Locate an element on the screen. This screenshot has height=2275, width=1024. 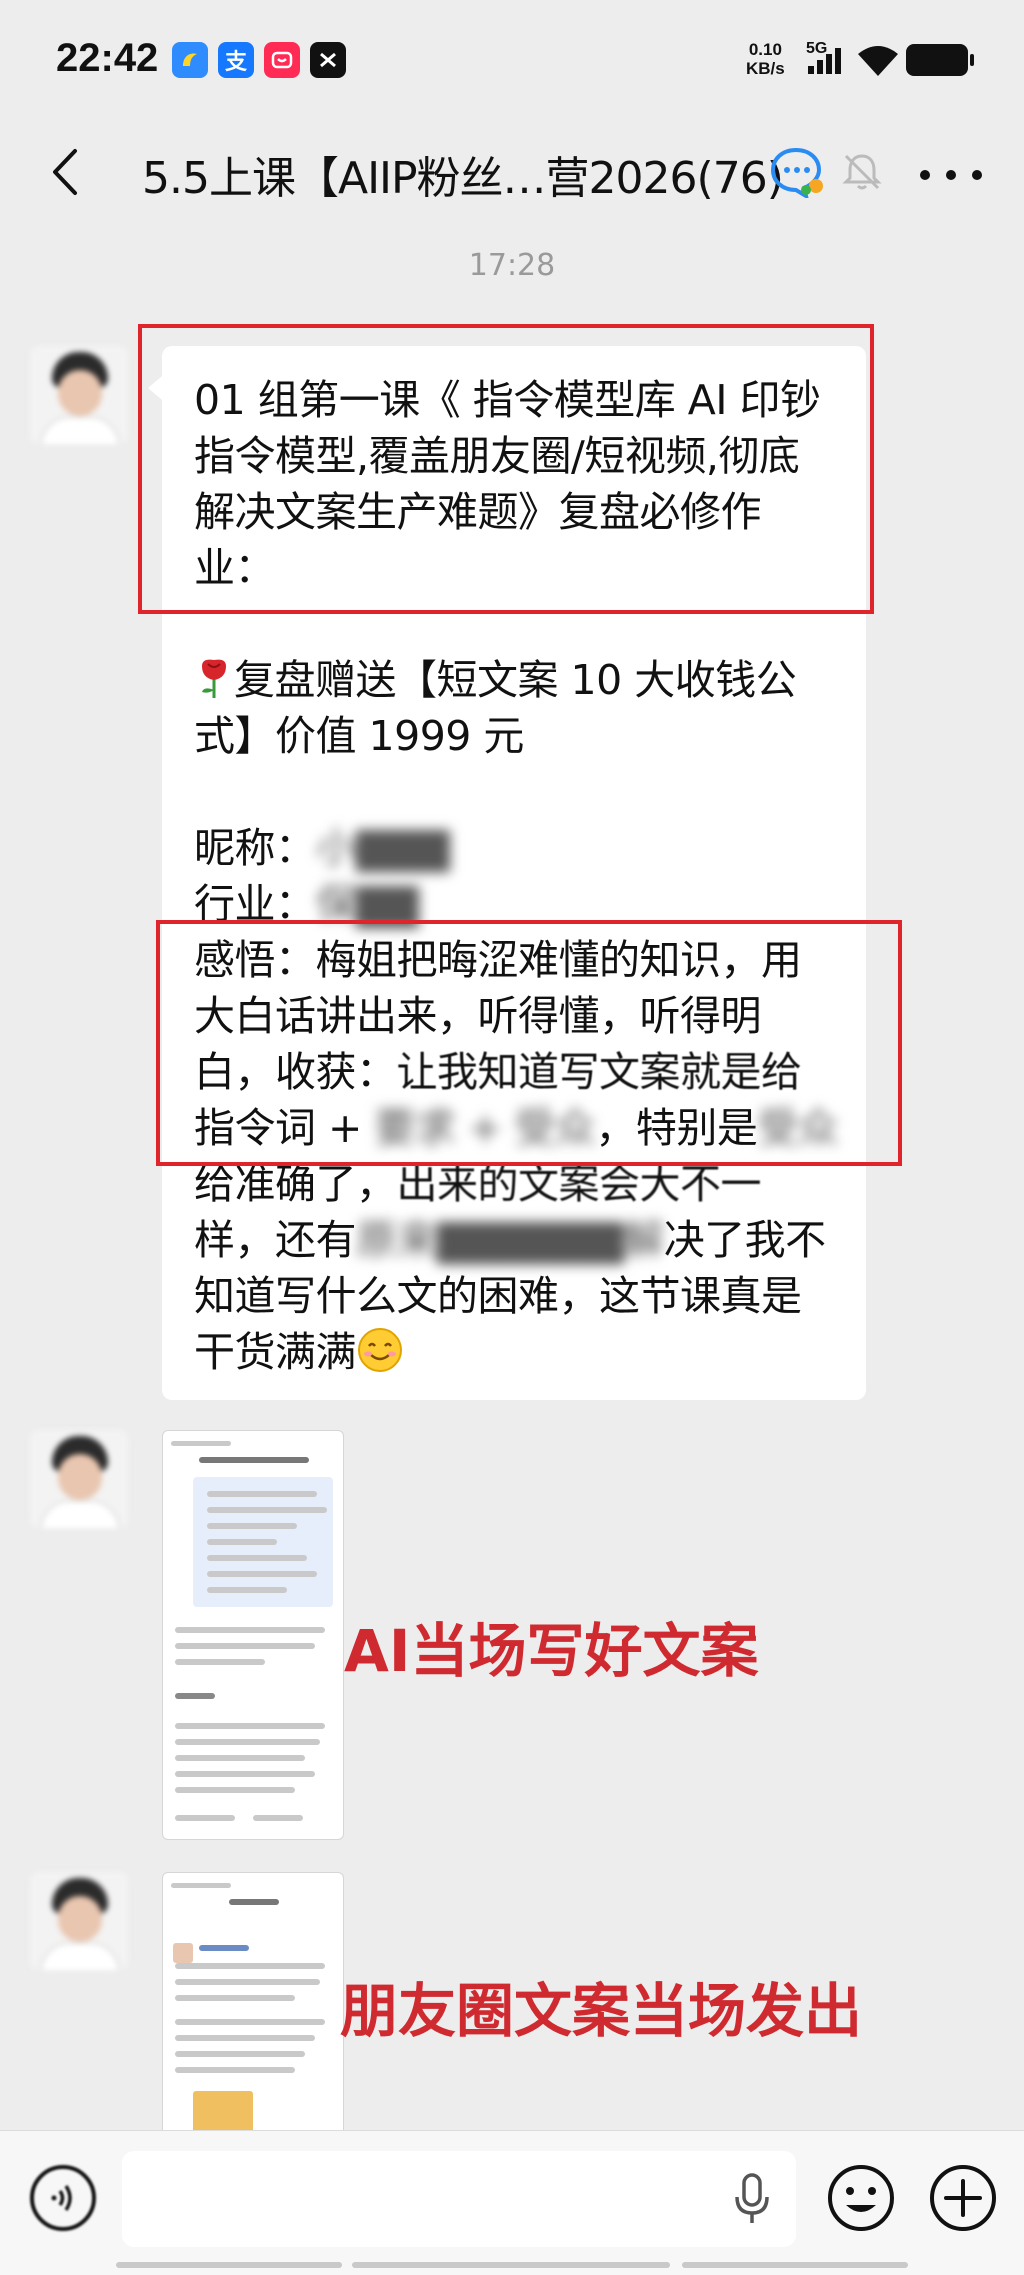
message-line: 感悟：梅姐把晦涩难懂的知识，用 is located at coordinates (498, 960).